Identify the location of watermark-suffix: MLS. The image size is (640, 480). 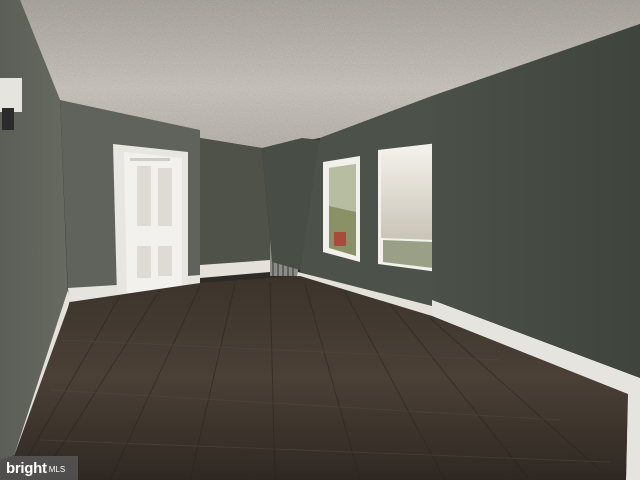
(57, 469).